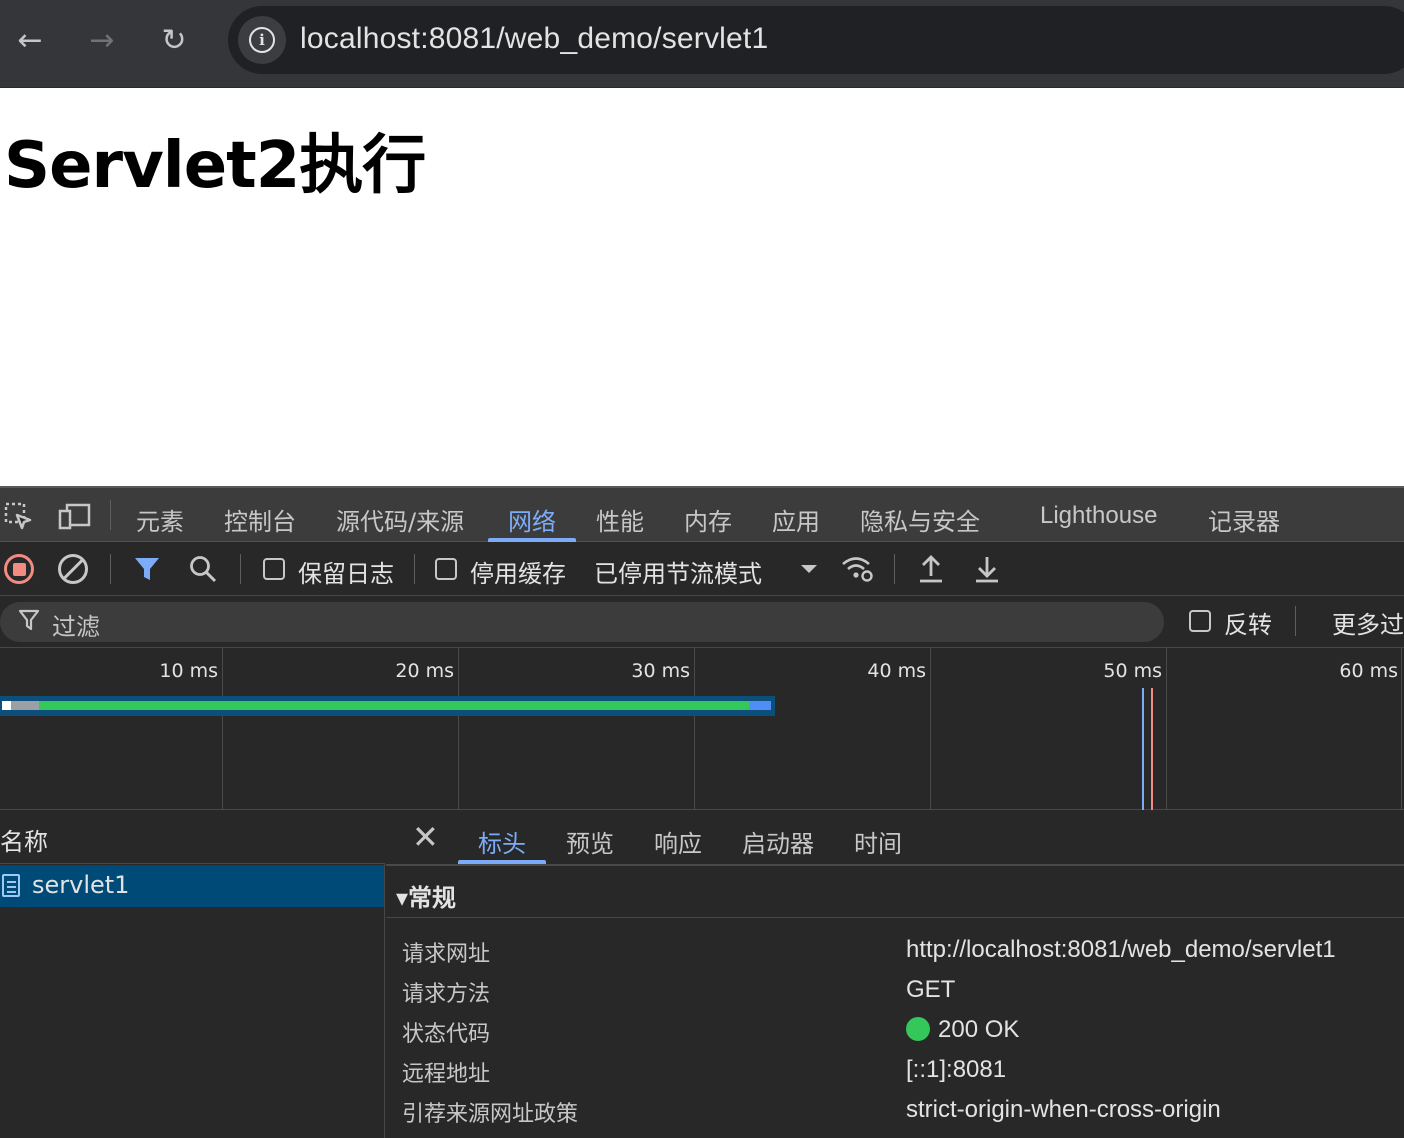 This screenshot has height=1138, width=1404. I want to click on header-value: GET, so click(930, 990).